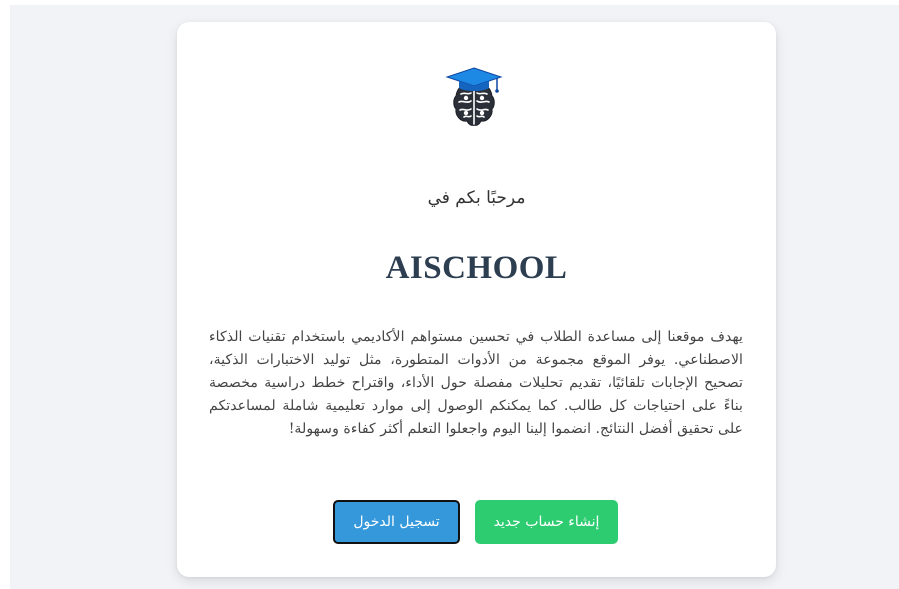 The height and width of the screenshot is (589, 899). I want to click on site-title: AISCHOOL, so click(476, 268).